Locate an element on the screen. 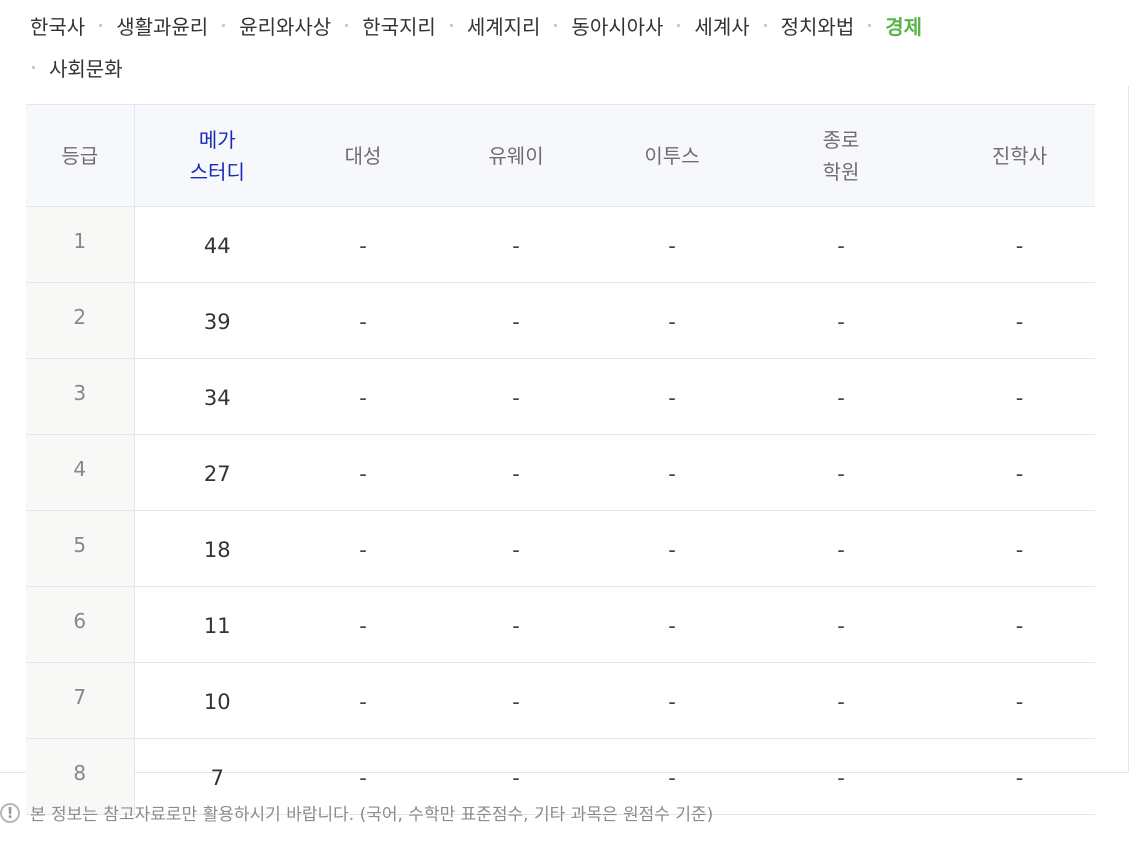  tab-korean-geography: 한국지리 is located at coordinates (383, 25).